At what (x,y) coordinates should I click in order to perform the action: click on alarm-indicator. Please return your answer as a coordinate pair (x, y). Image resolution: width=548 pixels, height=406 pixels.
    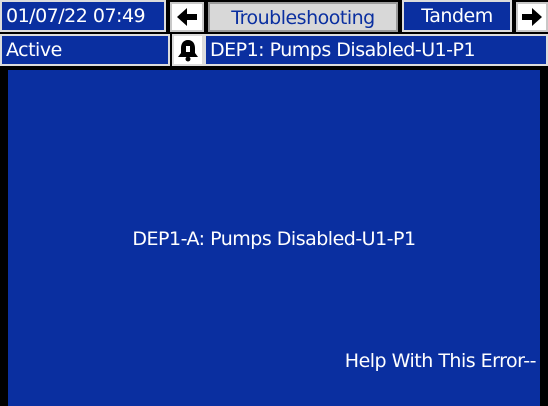
    Looking at the image, I should click on (188, 50).